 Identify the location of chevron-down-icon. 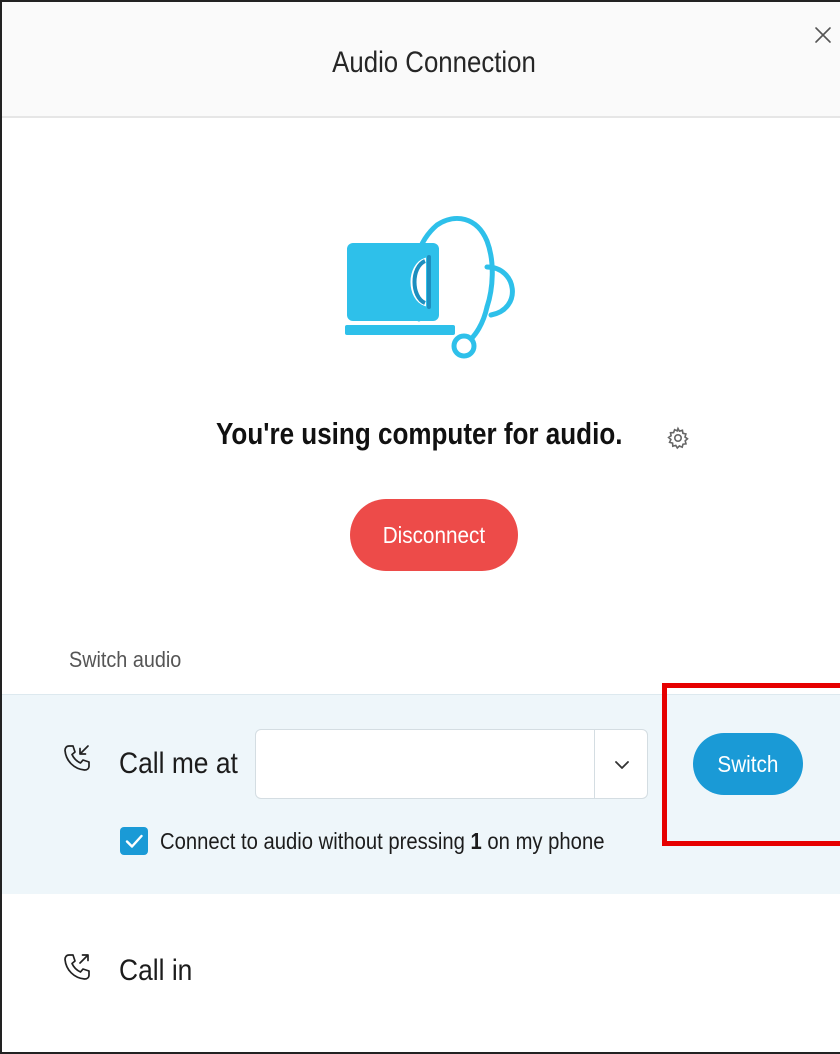
(622, 765).